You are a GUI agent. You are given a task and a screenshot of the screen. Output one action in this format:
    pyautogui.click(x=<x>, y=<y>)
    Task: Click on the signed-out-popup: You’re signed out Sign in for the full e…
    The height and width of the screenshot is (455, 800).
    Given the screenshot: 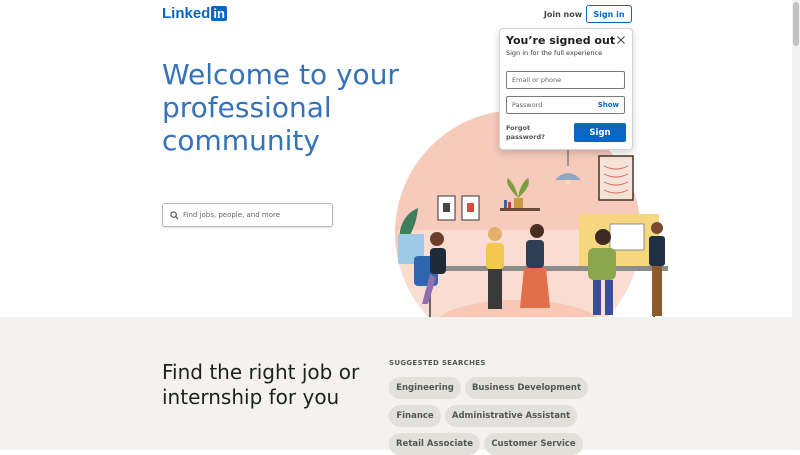 What is the action you would take?
    pyautogui.click(x=566, y=89)
    